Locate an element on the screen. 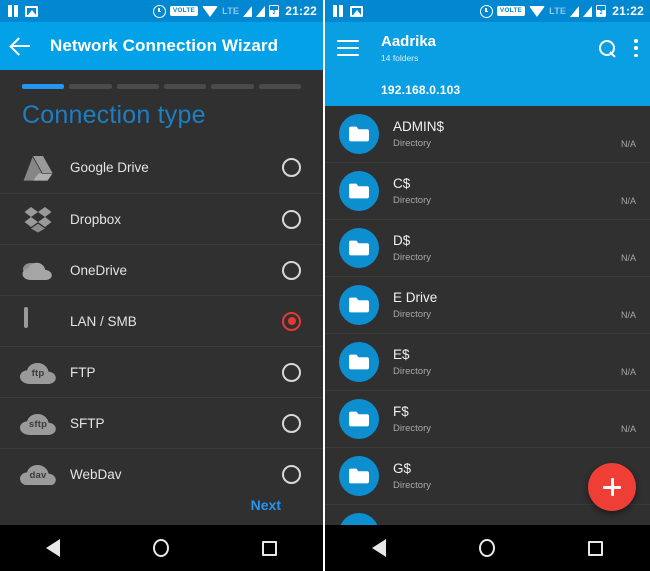  file-row: F$ Directory N/A is located at coordinates (487, 419).